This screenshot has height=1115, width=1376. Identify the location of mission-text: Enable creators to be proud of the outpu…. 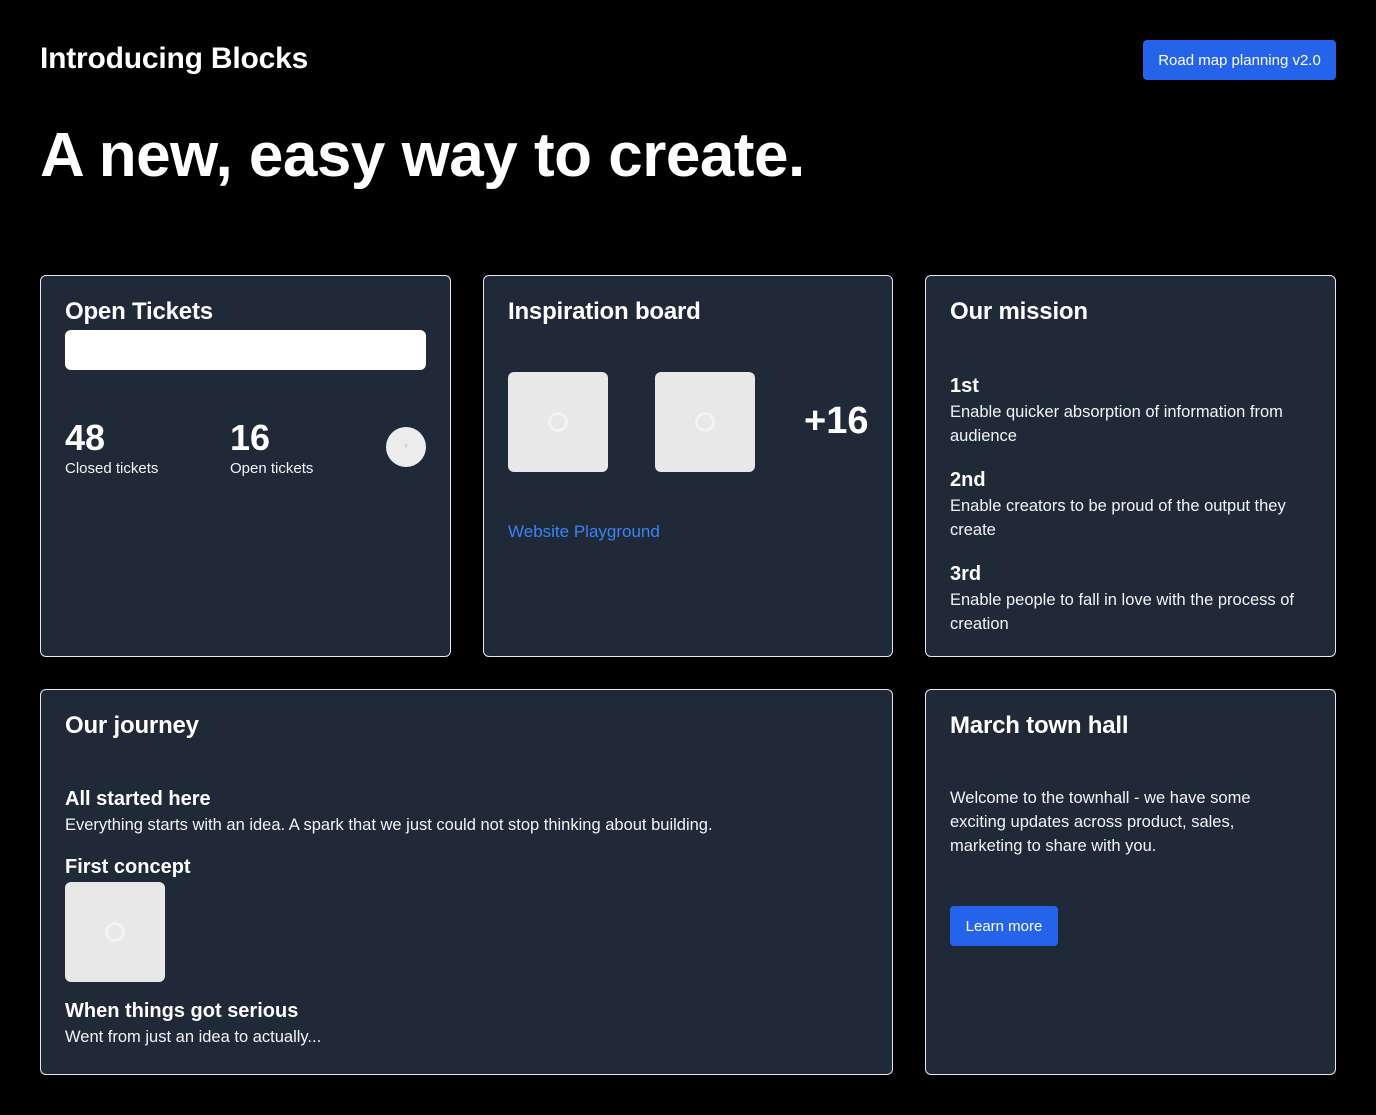
(1118, 518).